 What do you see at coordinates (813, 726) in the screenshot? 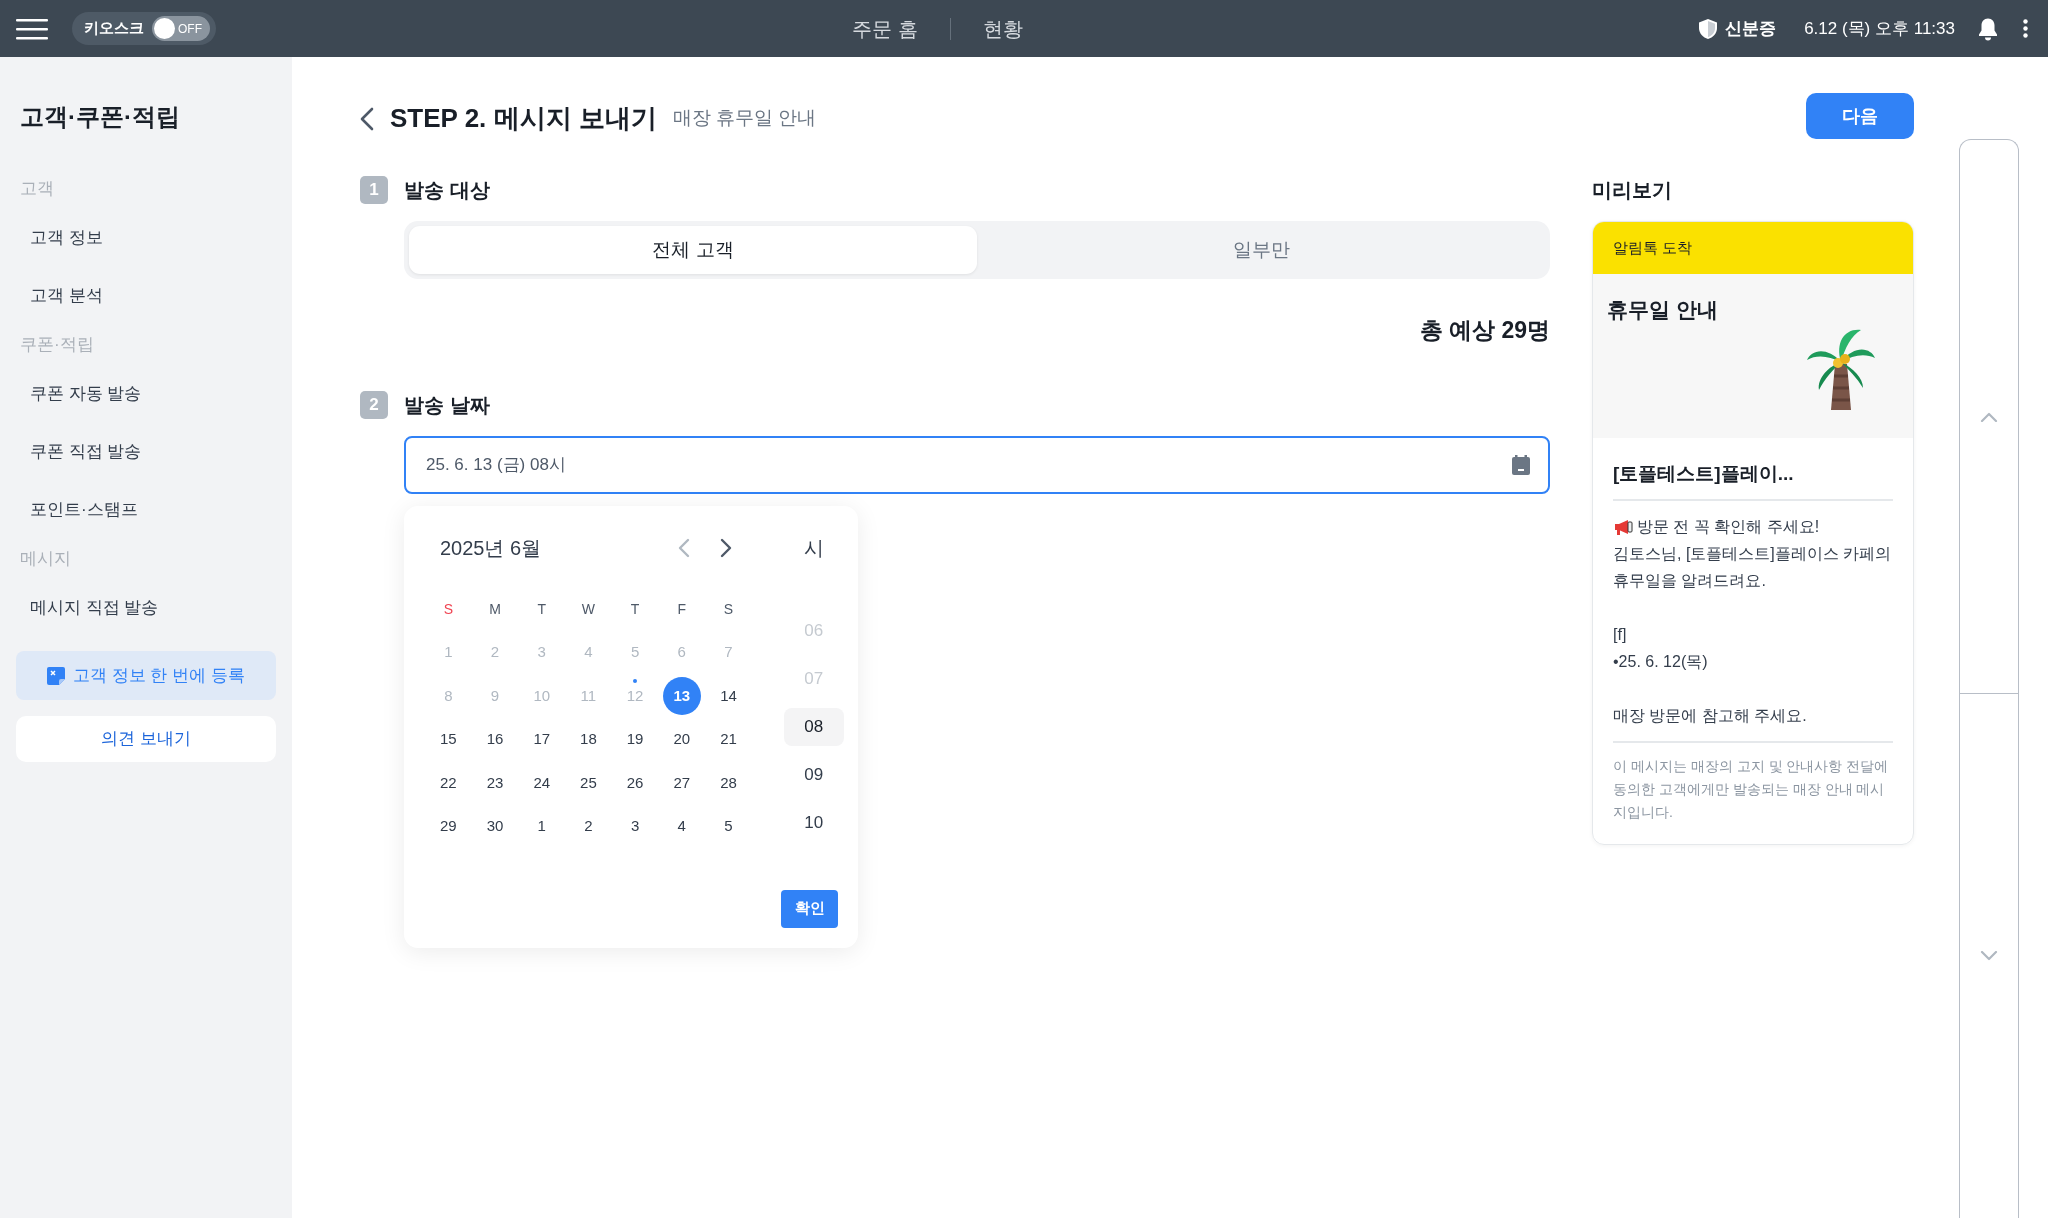
I see `hour-option: 08` at bounding box center [813, 726].